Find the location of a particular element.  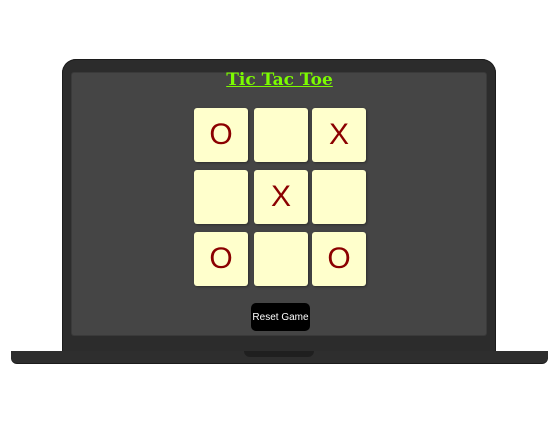

board-cell-r3-c1: O is located at coordinates (221, 259).